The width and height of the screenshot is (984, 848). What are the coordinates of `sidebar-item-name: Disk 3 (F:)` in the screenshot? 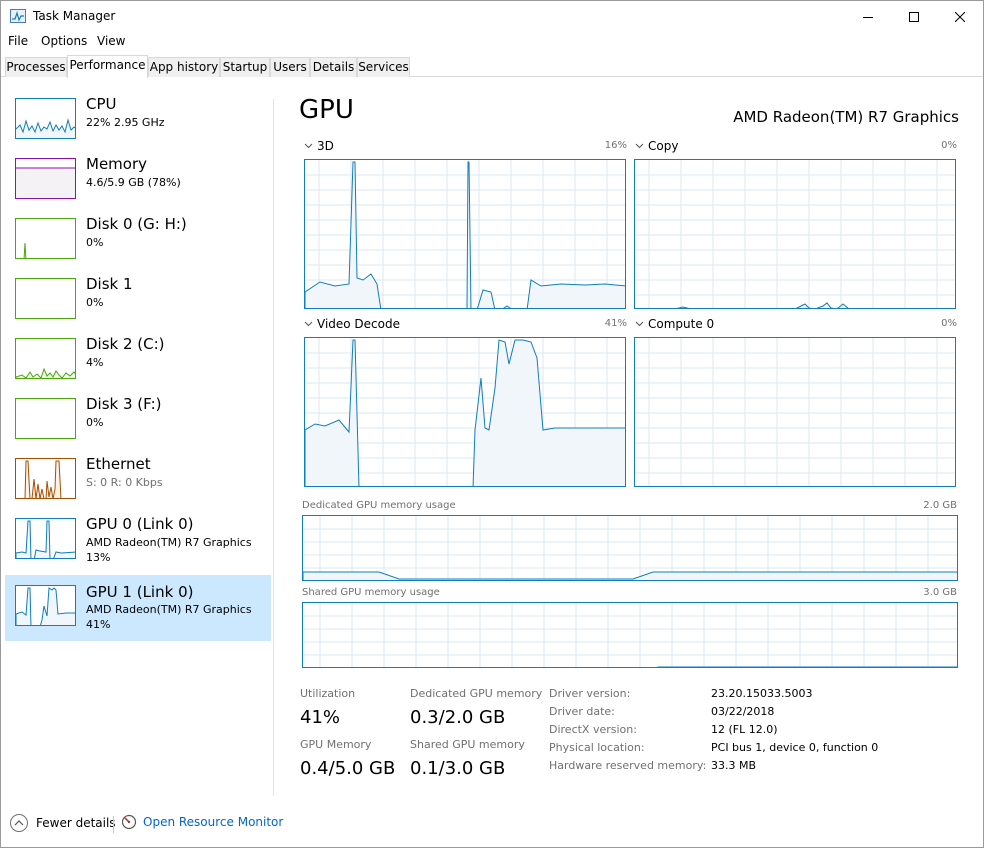 It's located at (124, 404).